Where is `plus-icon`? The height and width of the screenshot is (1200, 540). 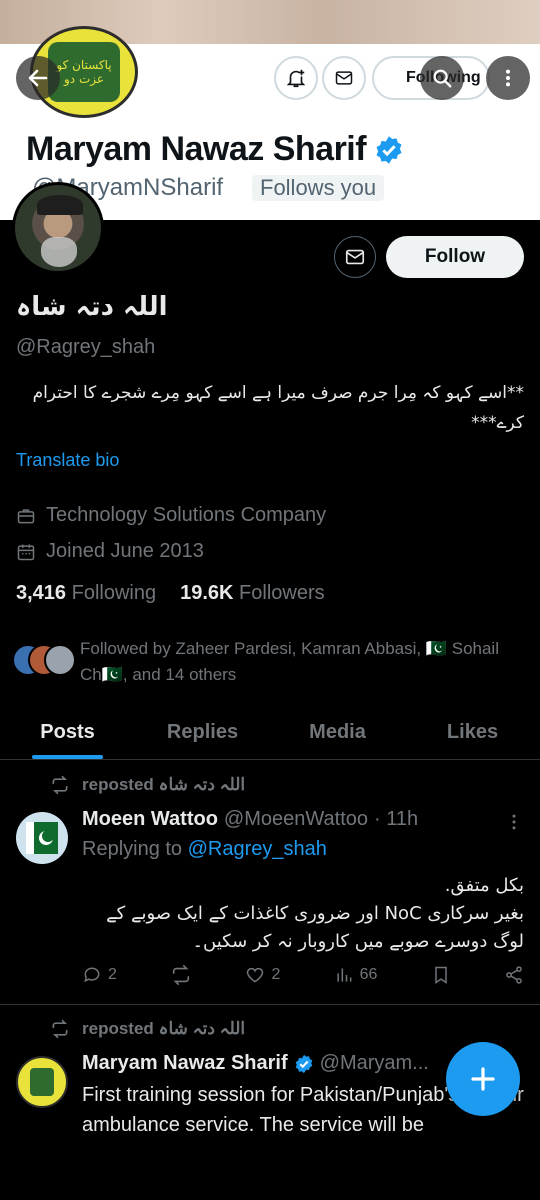
plus-icon is located at coordinates (483, 1079).